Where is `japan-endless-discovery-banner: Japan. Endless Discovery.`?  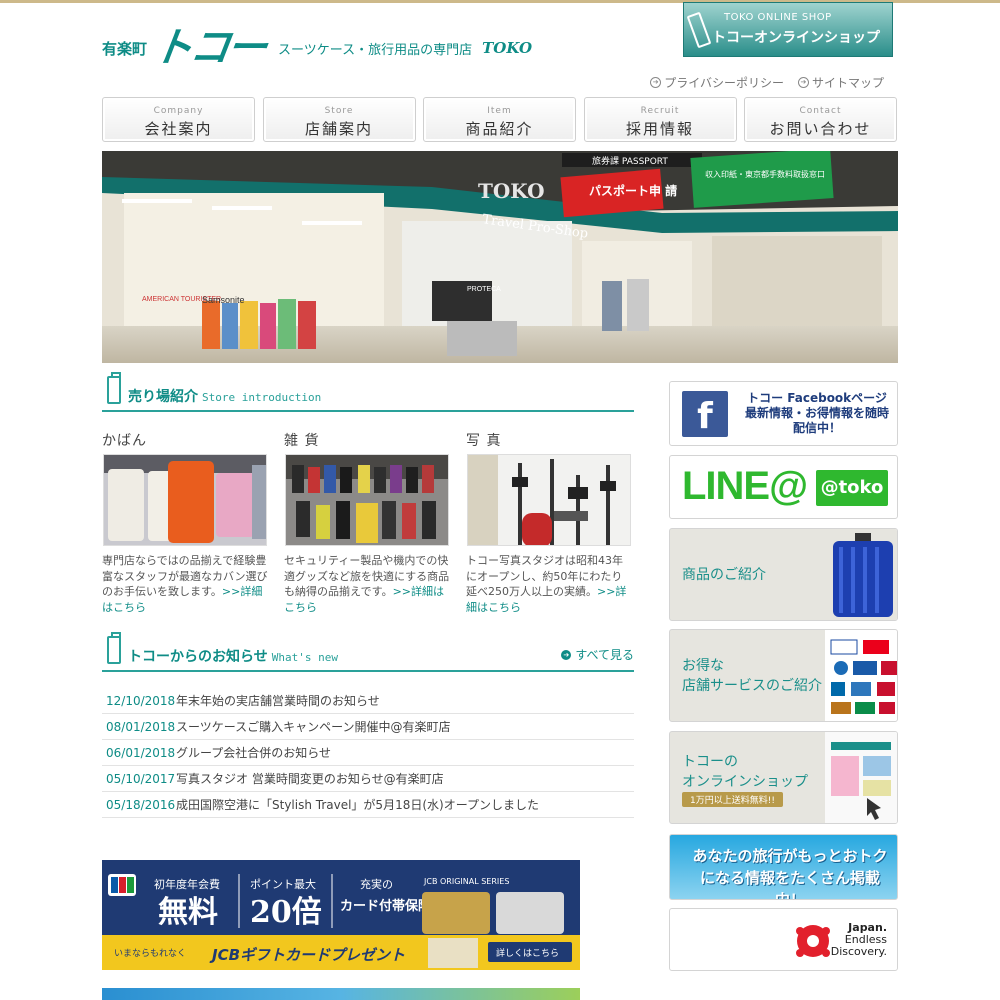
japan-endless-discovery-banner: Japan. Endless Discovery. is located at coordinates (783, 939).